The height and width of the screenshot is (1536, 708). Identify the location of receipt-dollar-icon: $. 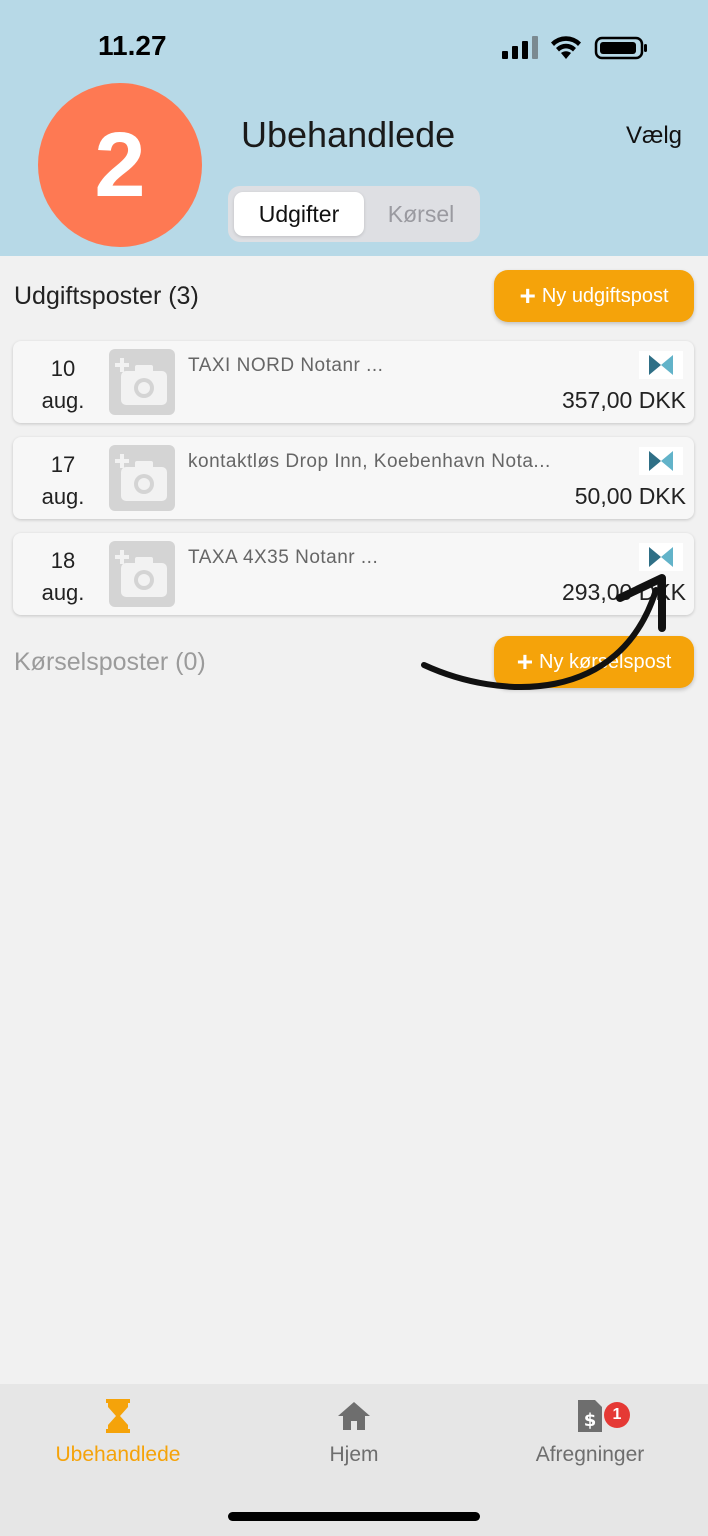
(590, 1416).